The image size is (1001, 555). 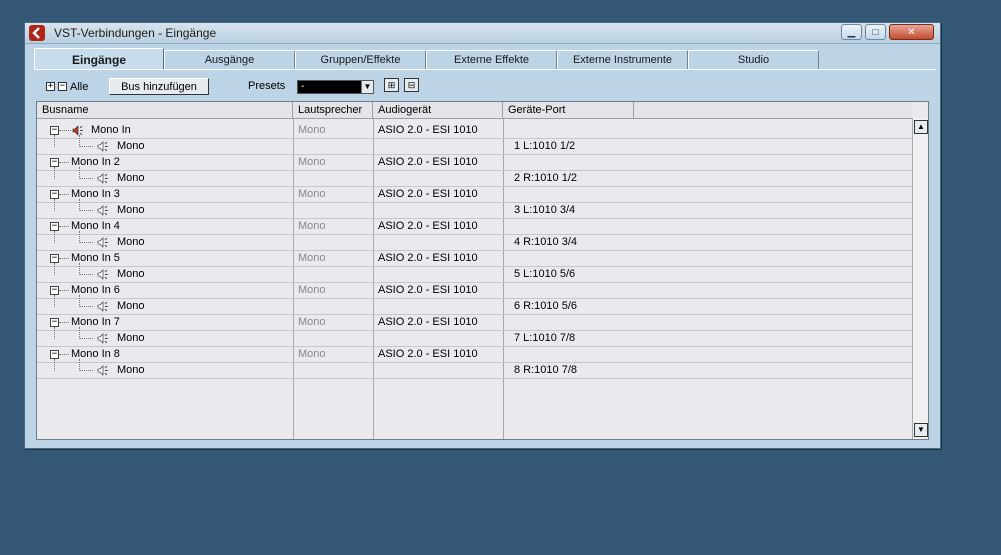 What do you see at coordinates (411, 85) in the screenshot?
I see `delete-preset-icon: ⊟` at bounding box center [411, 85].